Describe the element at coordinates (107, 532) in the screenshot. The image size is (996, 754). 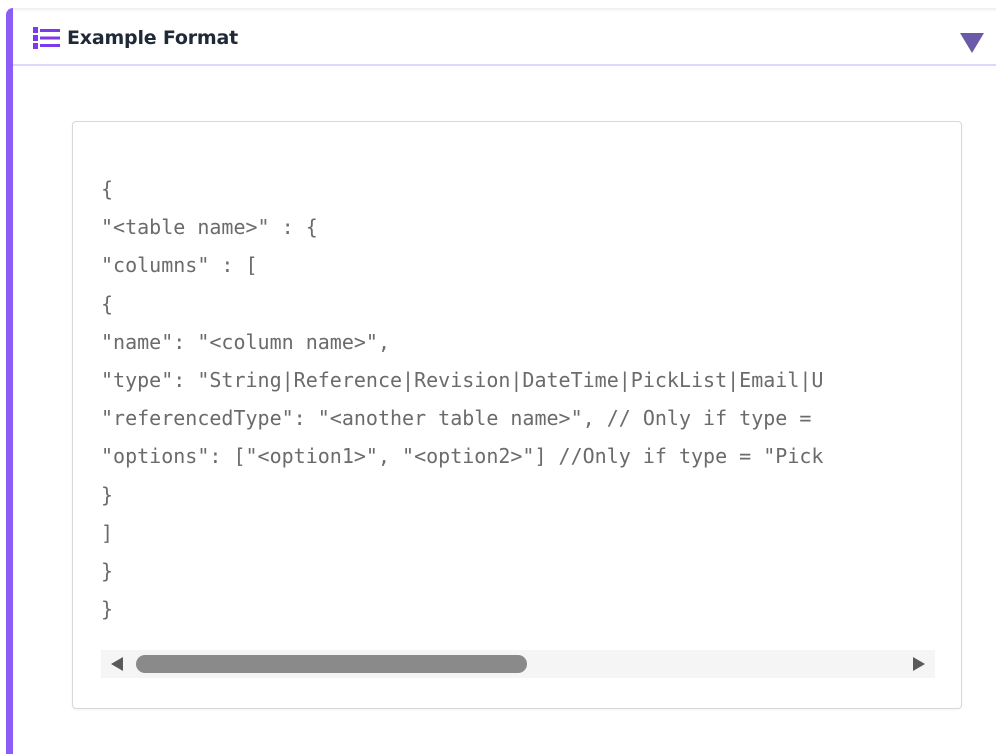
I see `code-line: ]` at that location.